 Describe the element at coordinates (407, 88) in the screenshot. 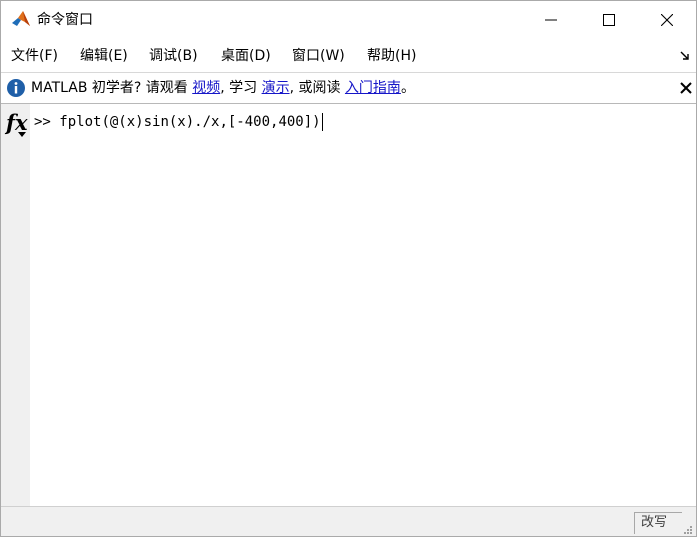

I see `info-suffix: 。` at that location.